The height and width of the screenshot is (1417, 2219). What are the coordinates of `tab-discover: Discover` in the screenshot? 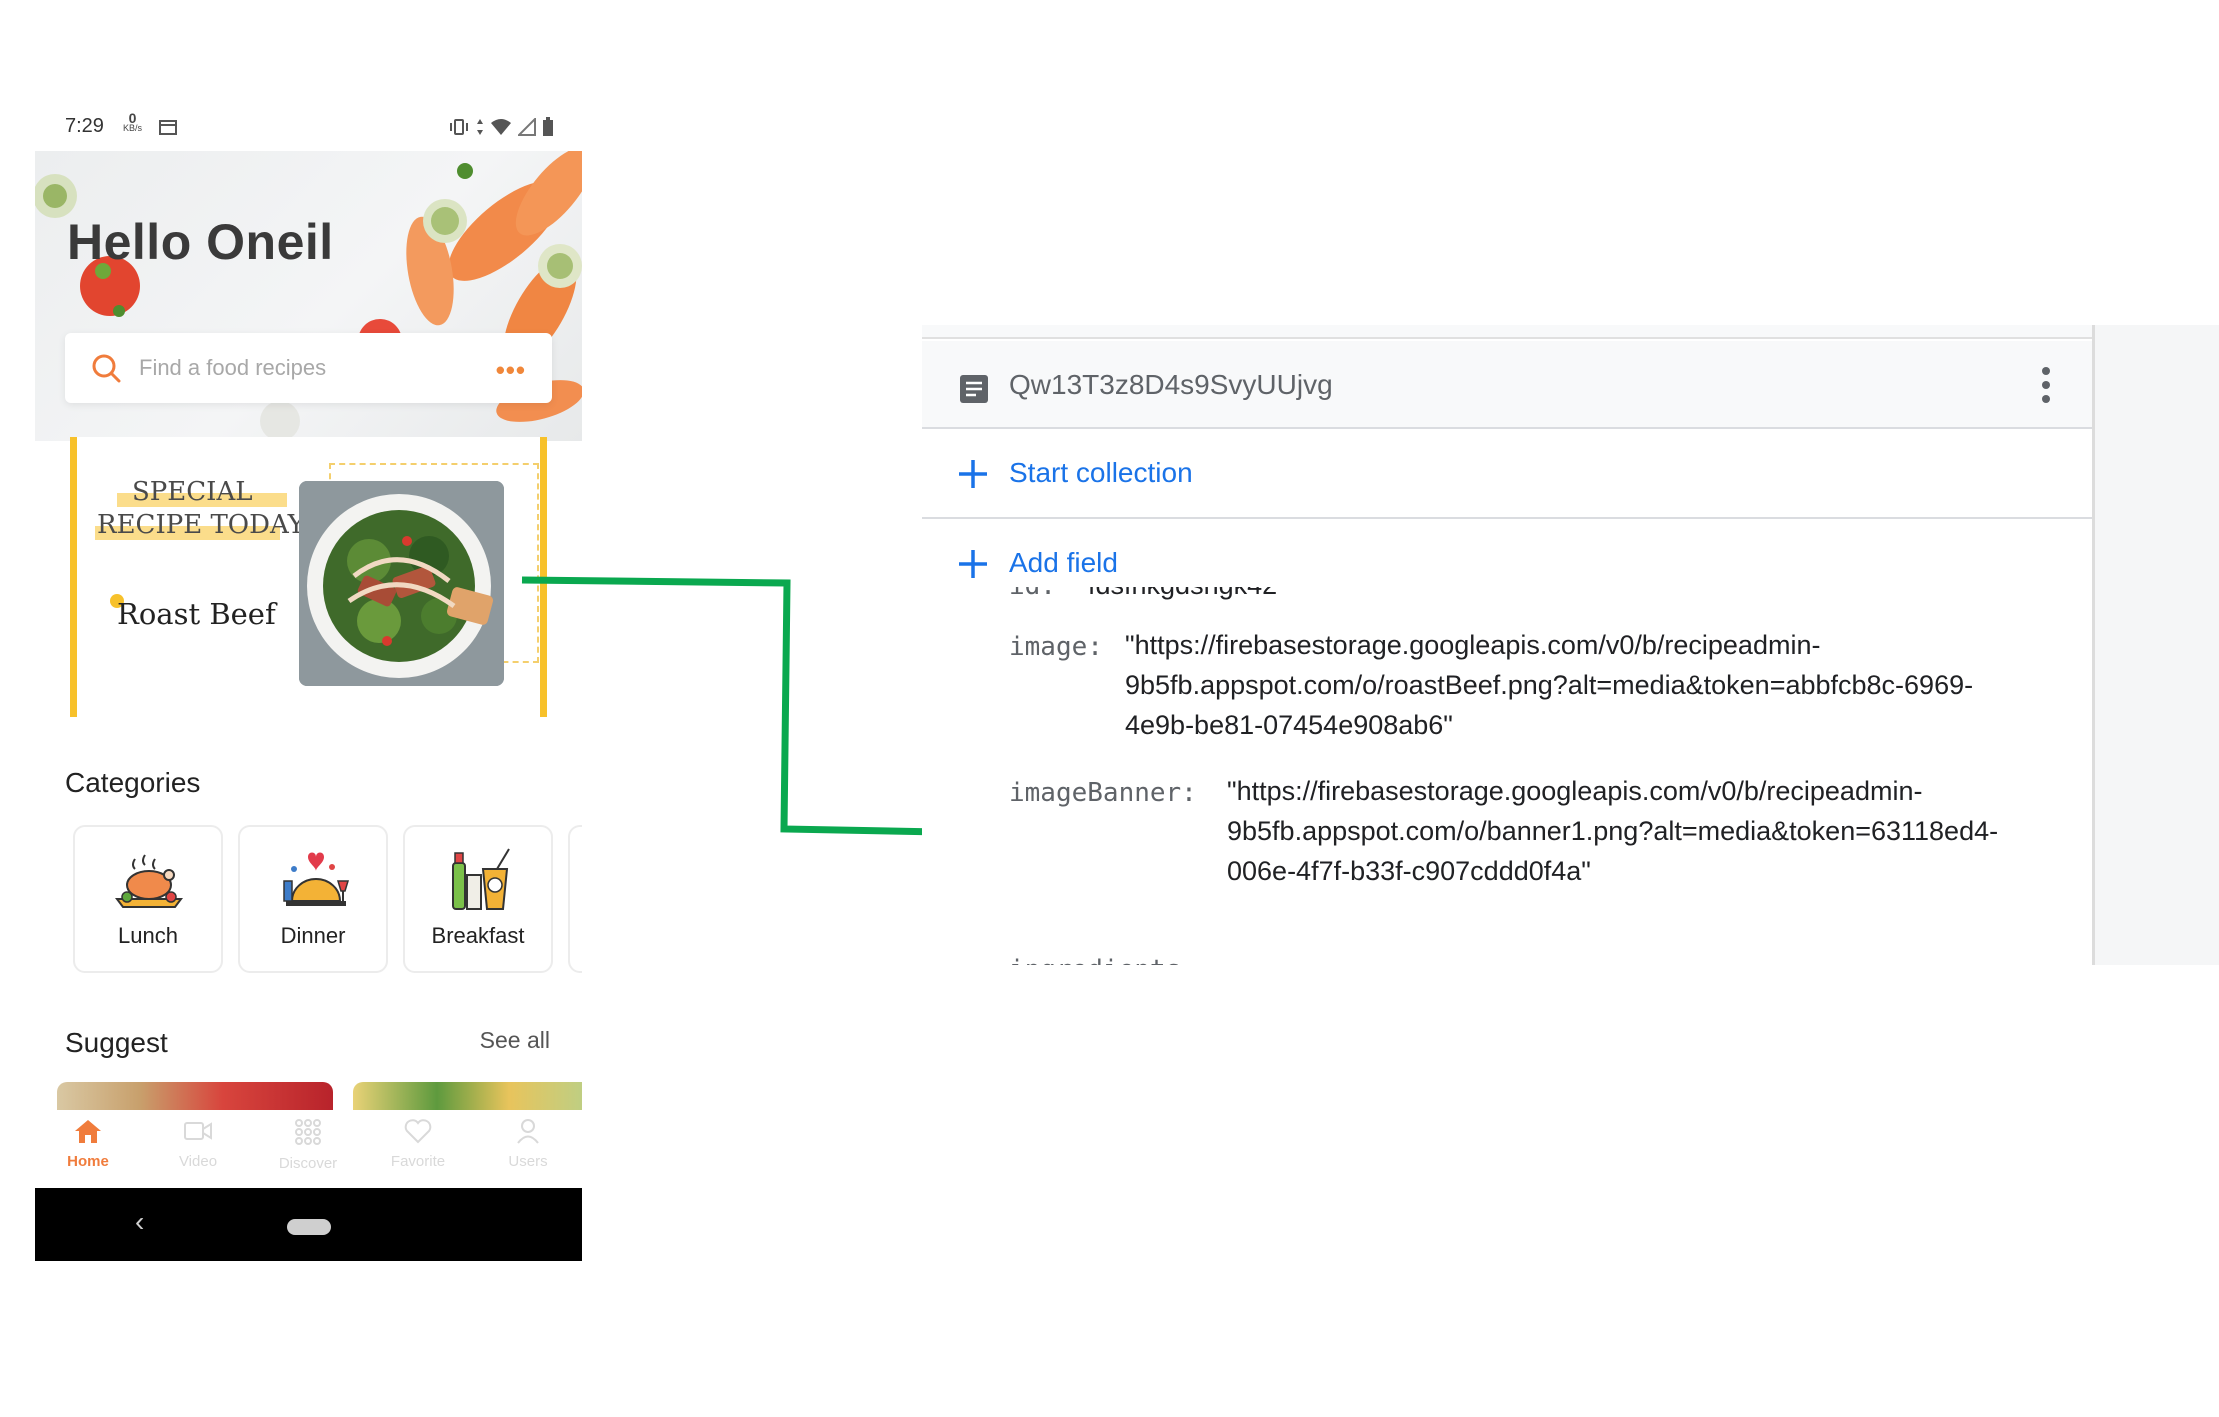 It's located at (308, 1145).